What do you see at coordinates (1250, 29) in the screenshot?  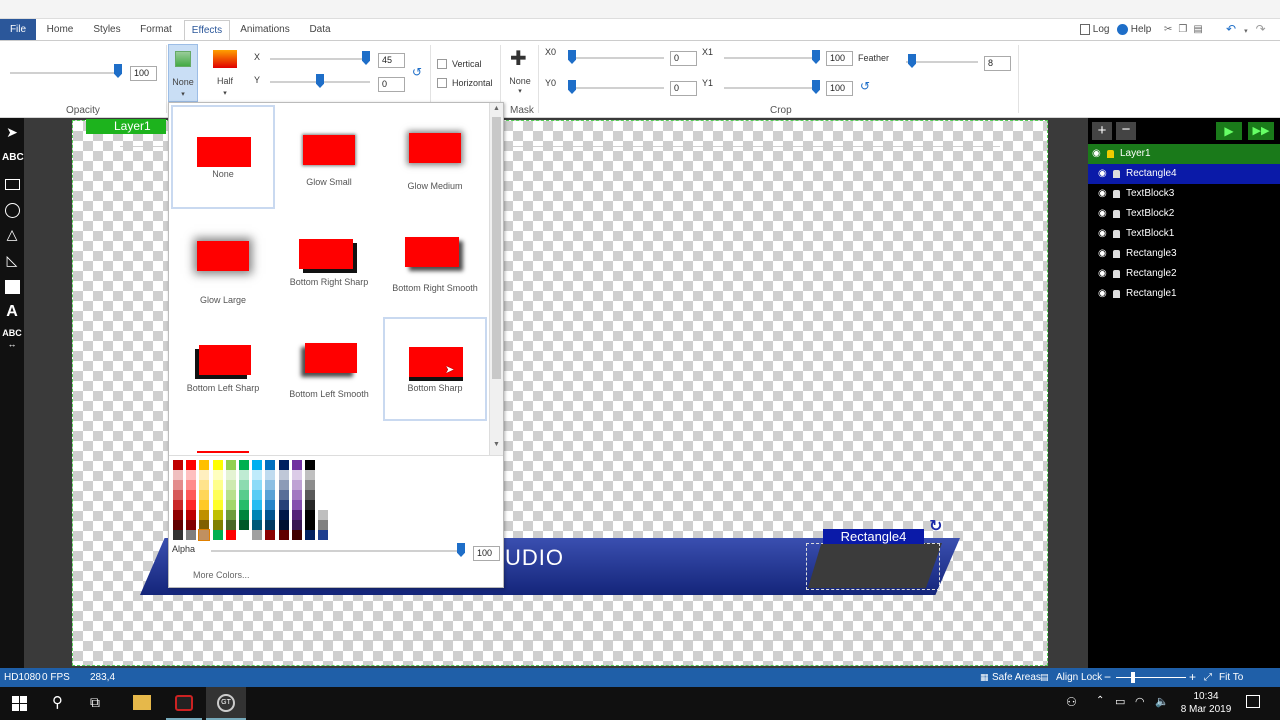 I see `undo-redo: ↶▾↷` at bounding box center [1250, 29].